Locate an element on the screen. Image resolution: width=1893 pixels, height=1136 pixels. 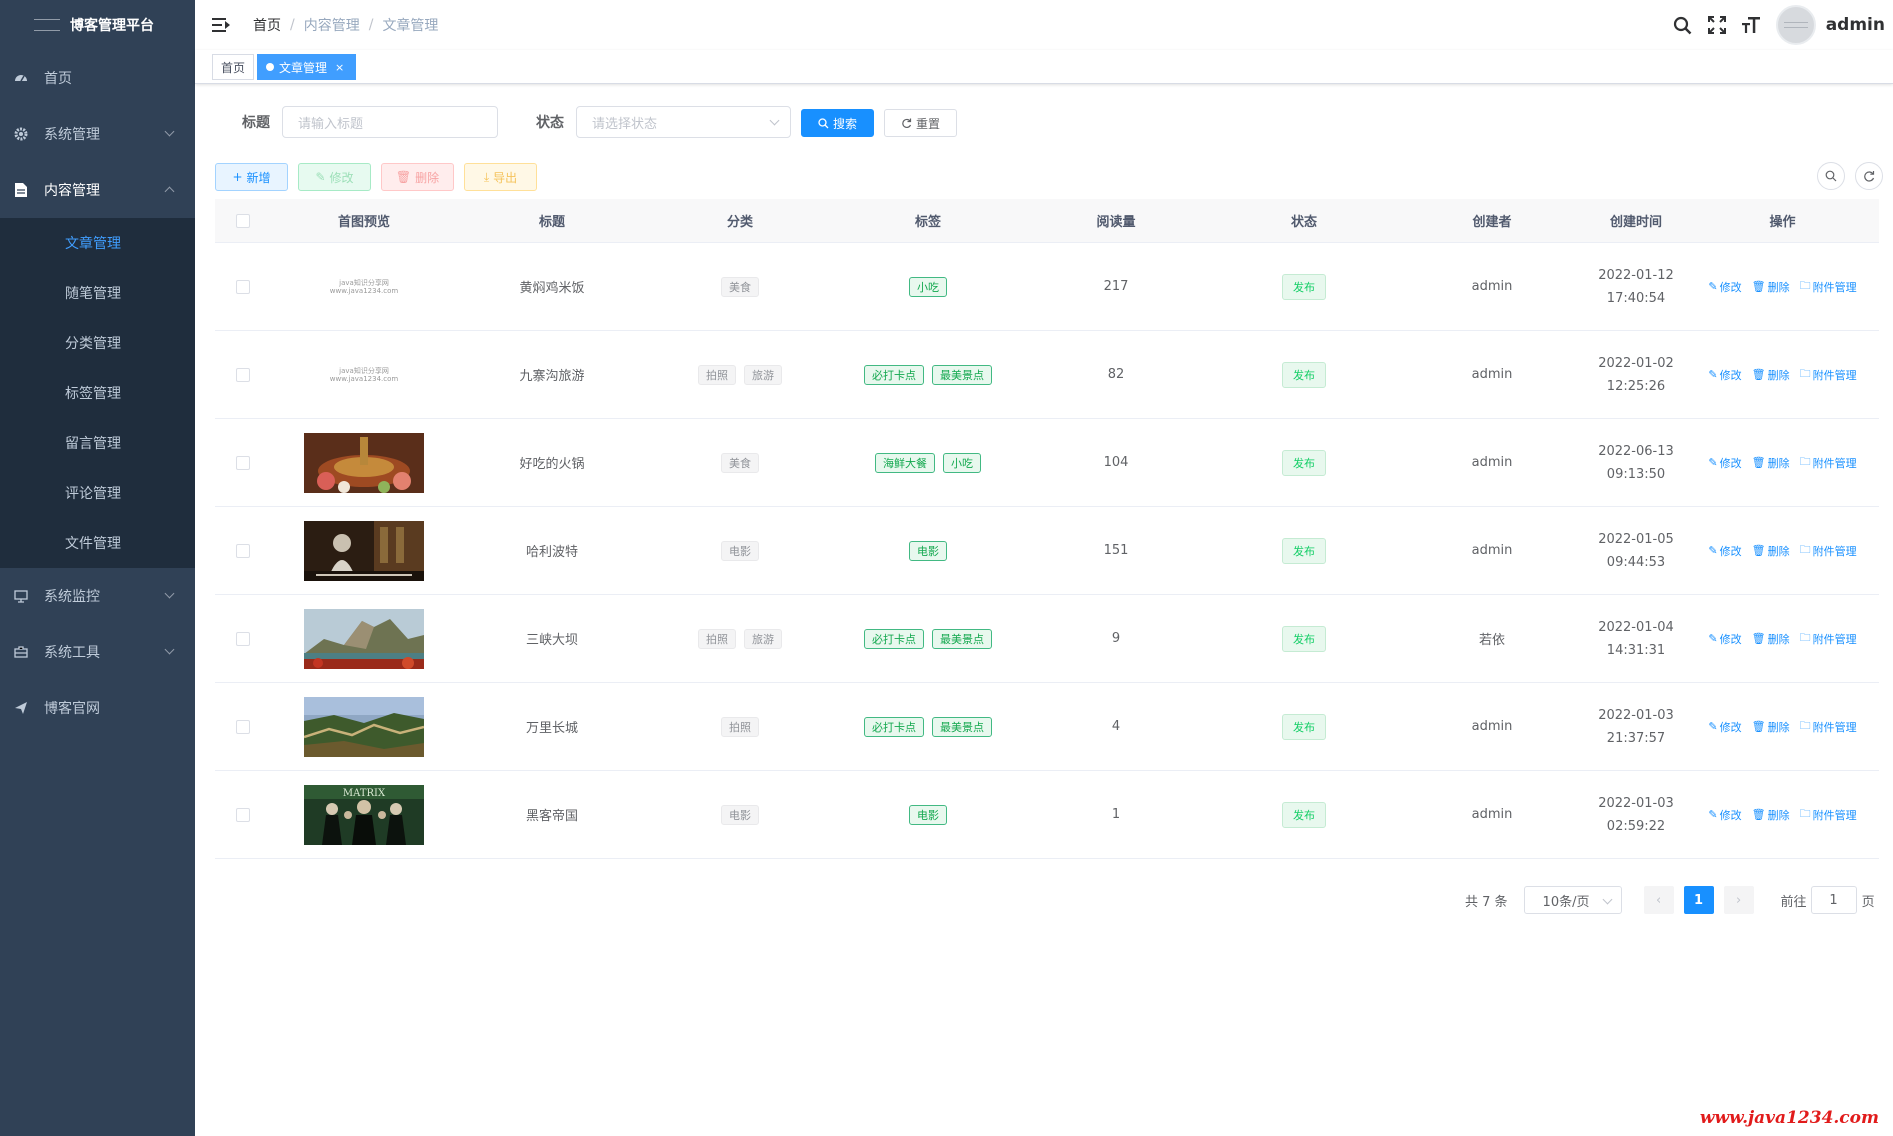
trash-icon: 🗑 is located at coordinates (1758, 374).